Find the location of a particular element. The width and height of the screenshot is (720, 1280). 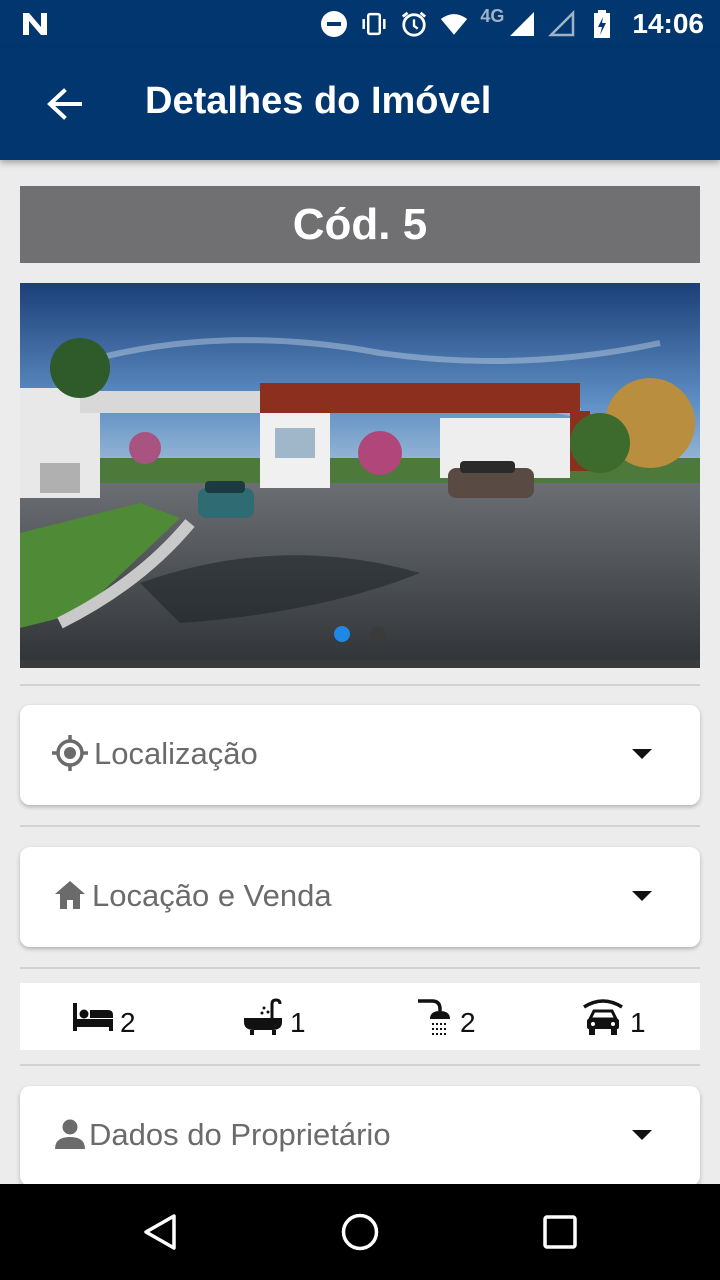

bathtubs-count: 1 is located at coordinates (298, 1022).